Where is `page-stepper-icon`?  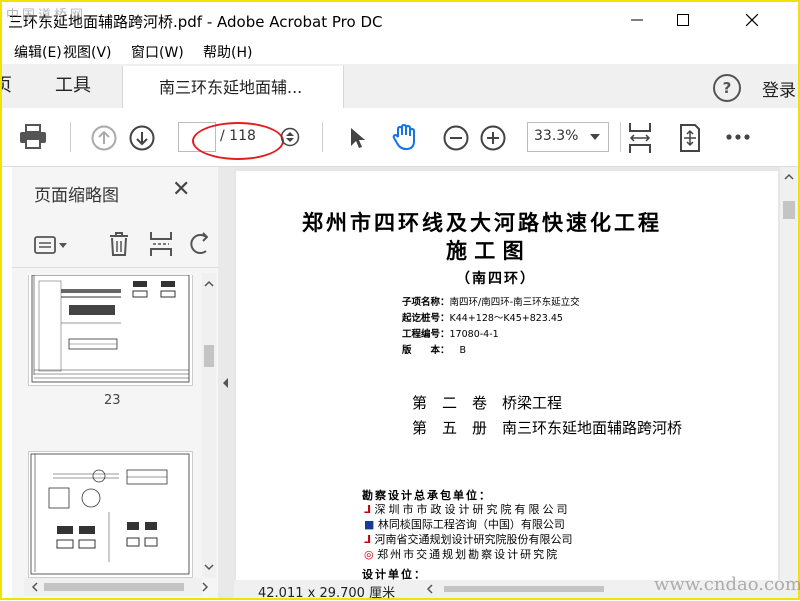
page-stepper-icon is located at coordinates (290, 137).